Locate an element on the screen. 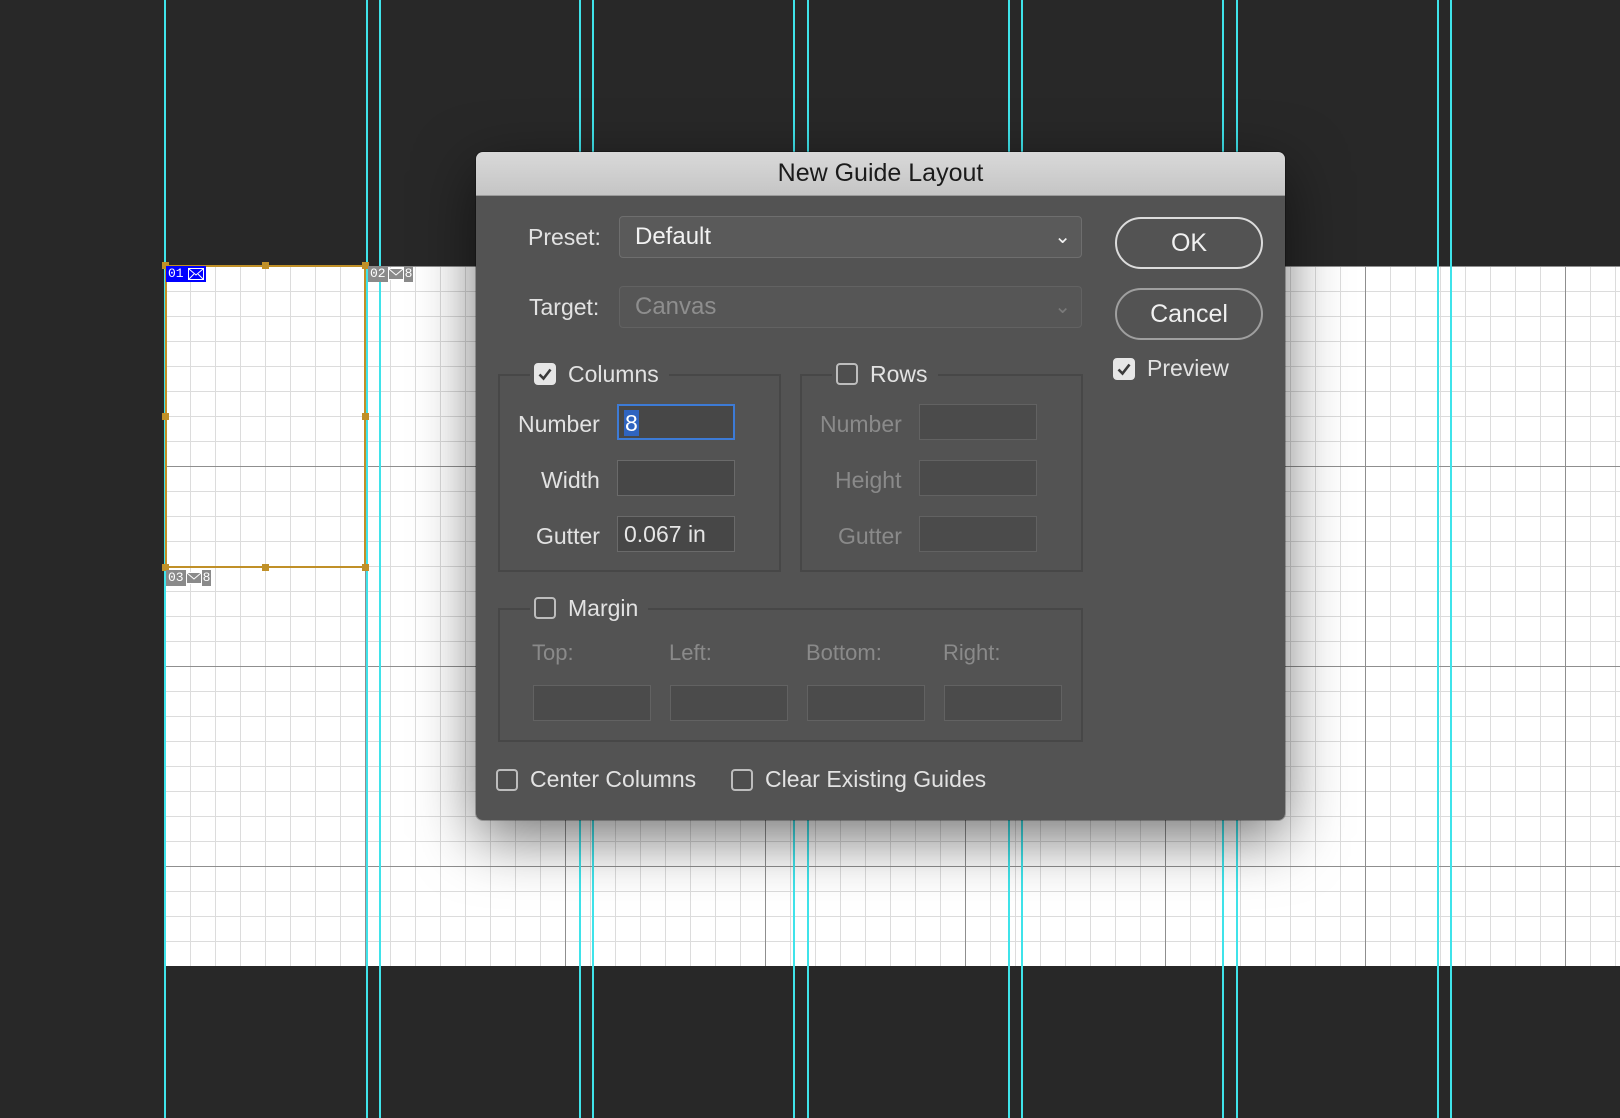 Image resolution: width=1620 pixels, height=1118 pixels. columns-label: Columns is located at coordinates (613, 373).